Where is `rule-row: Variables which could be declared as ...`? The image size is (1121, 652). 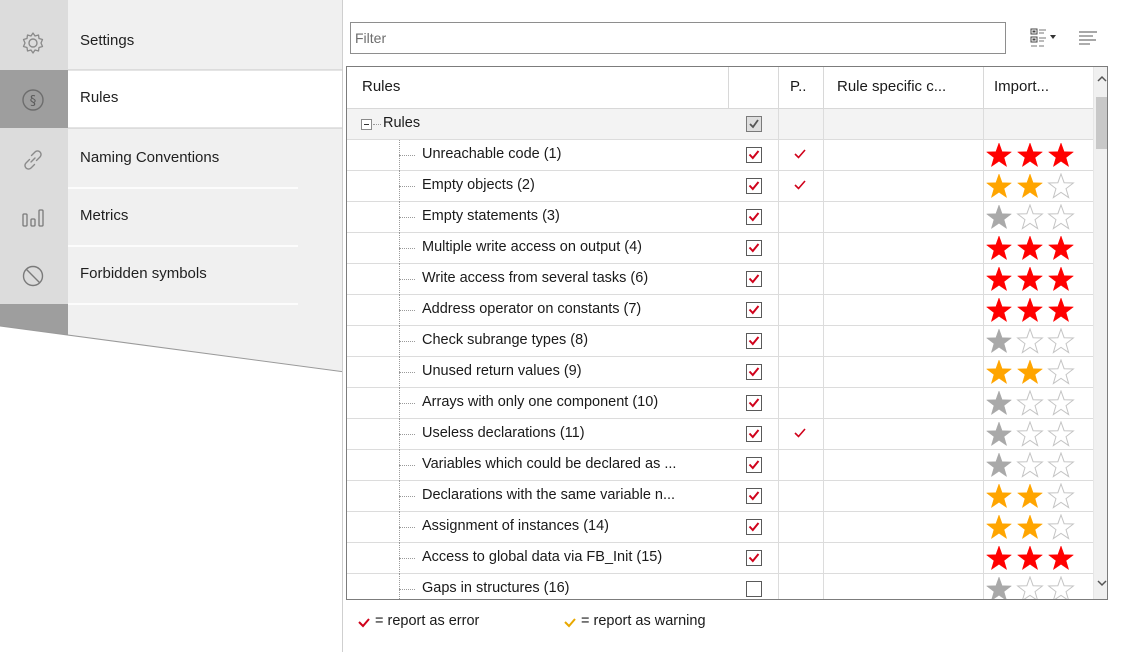 rule-row: Variables which could be declared as ... is located at coordinates (720, 465).